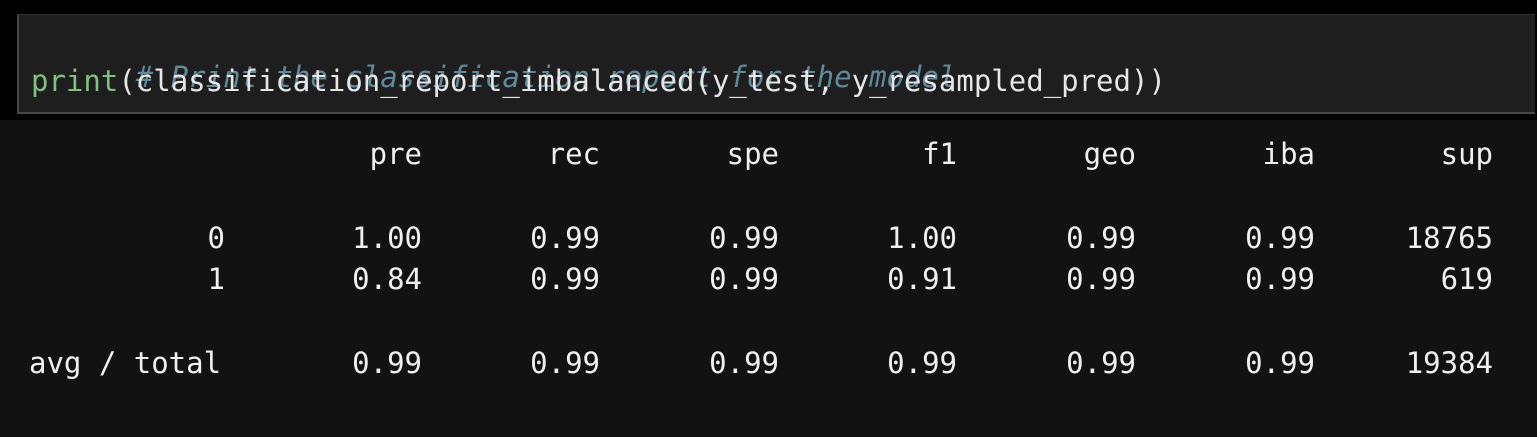 Image resolution: width=1537 pixels, height=437 pixels. I want to click on print-builtin: print, so click(75, 81).